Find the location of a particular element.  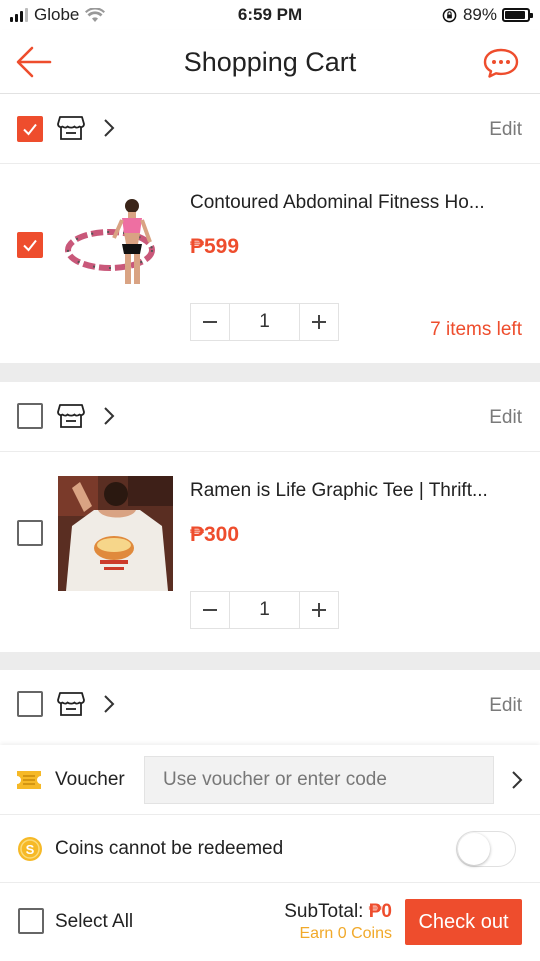

cart-shop-section: Edit is located at coordinates (270, 707).